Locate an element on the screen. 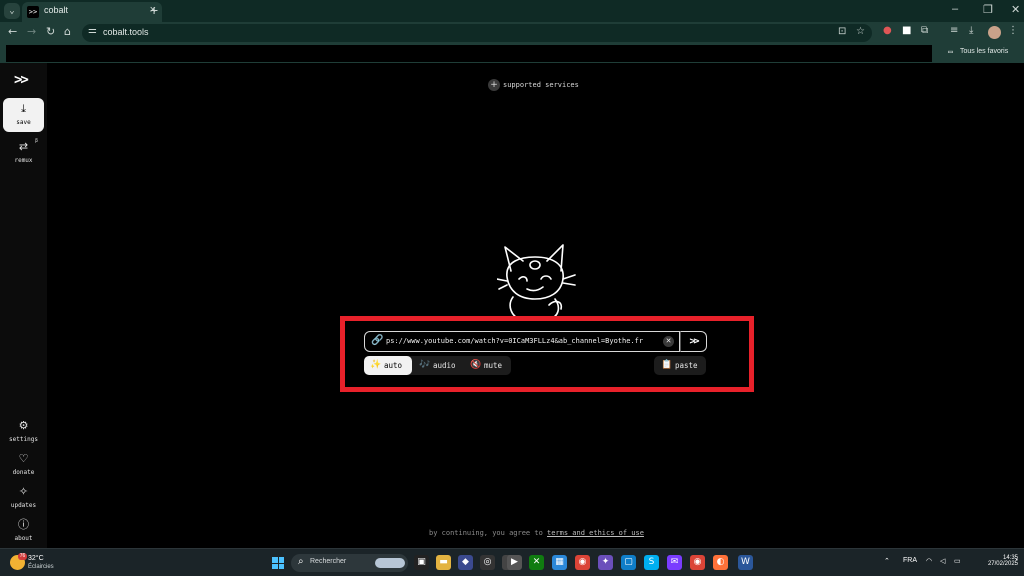 The height and width of the screenshot is (576, 1024). reload-icon: ↻ is located at coordinates (50, 31).